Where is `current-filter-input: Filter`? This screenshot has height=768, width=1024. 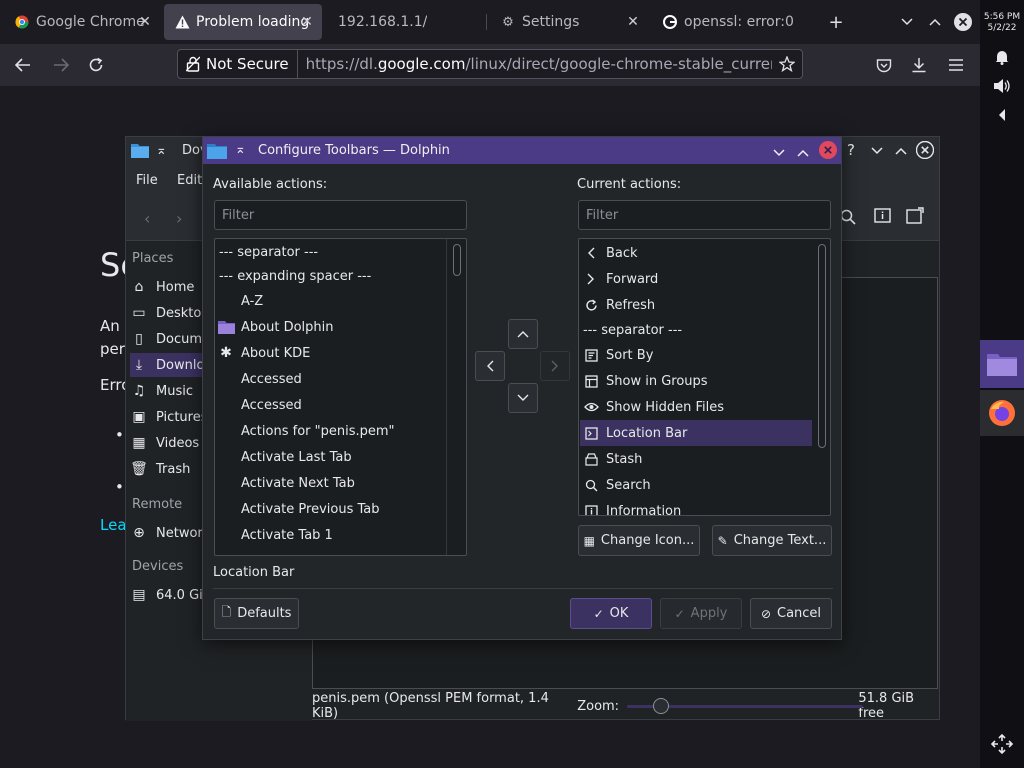 current-filter-input: Filter is located at coordinates (704, 215).